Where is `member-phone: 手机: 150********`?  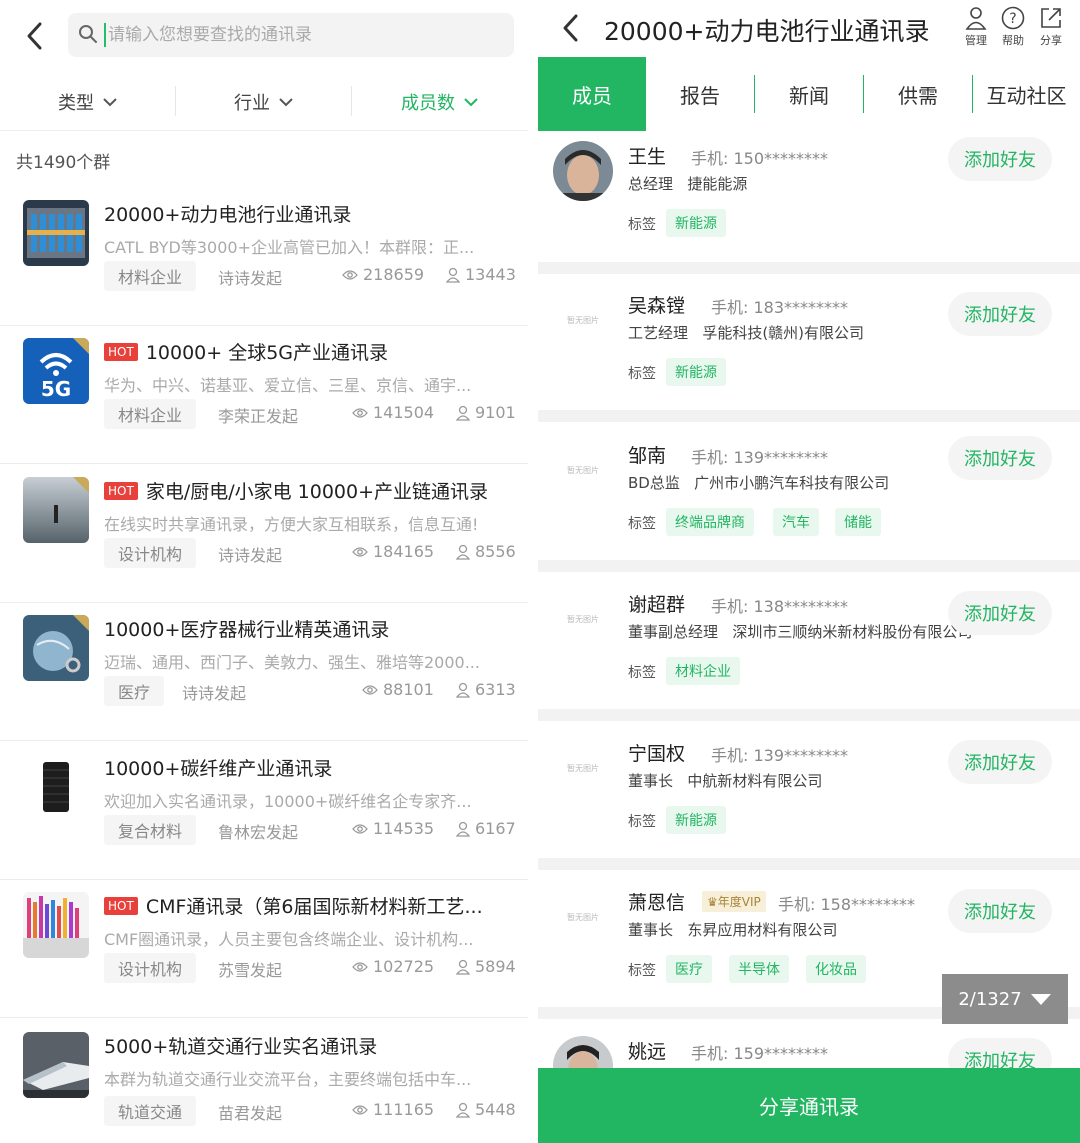 member-phone: 手机: 150******** is located at coordinates (760, 158).